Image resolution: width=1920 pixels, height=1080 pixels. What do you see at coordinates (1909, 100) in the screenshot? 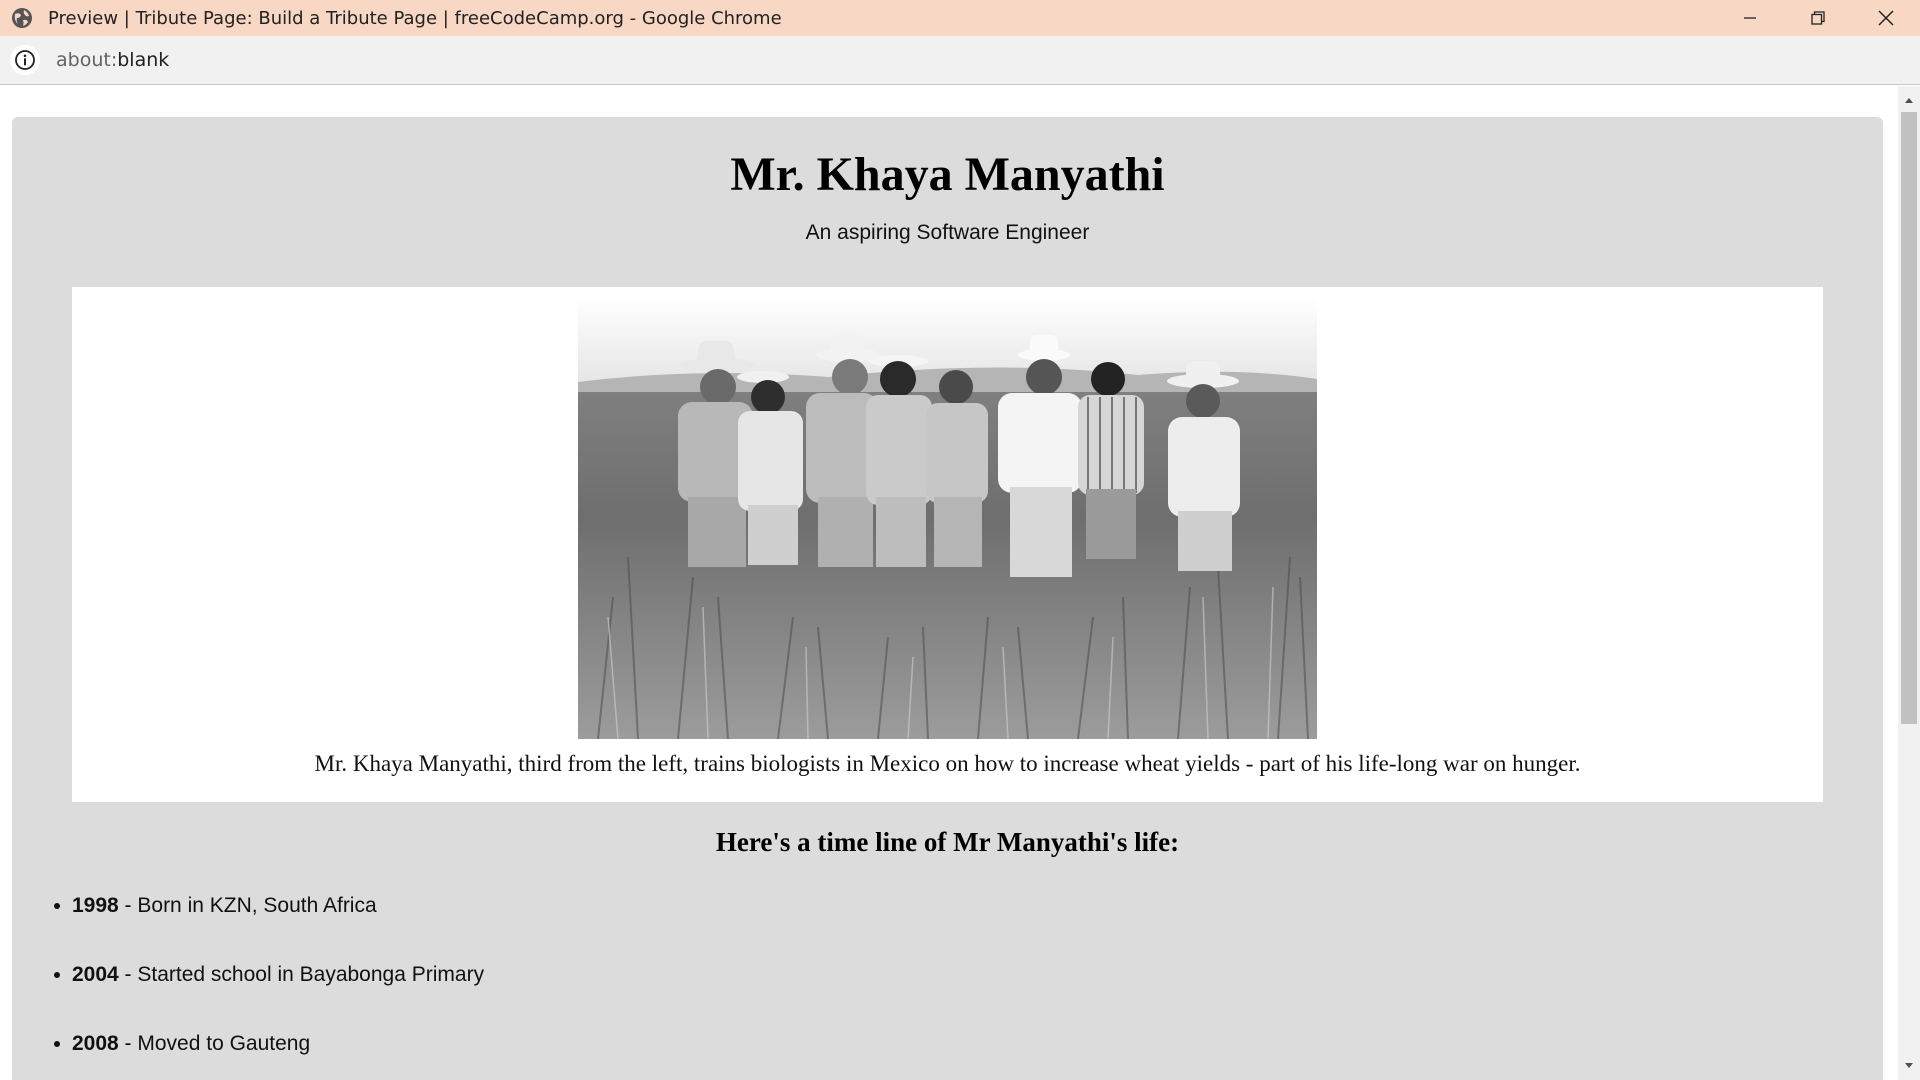
I see `scroll-up-arrow-icon` at bounding box center [1909, 100].